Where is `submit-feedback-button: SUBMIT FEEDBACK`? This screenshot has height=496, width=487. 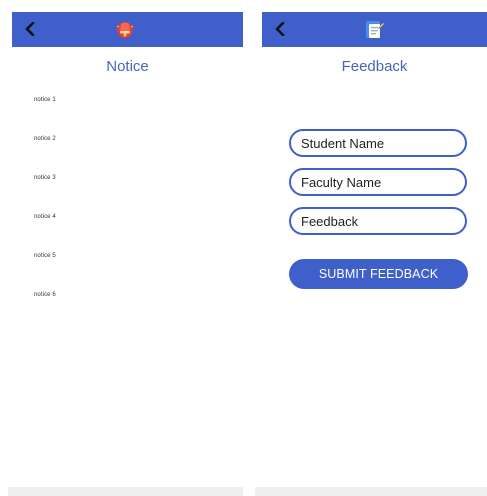
submit-feedback-button: SUBMIT FEEDBACK is located at coordinates (378, 274).